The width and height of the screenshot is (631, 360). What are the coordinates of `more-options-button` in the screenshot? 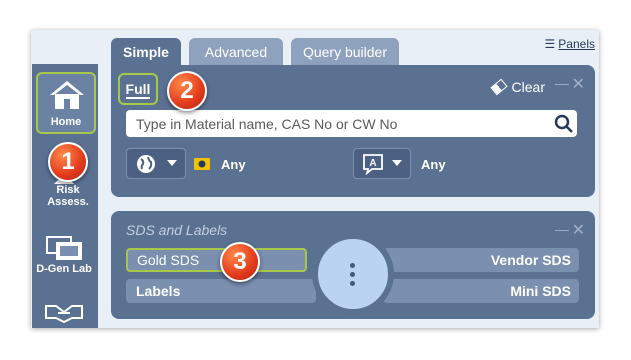 It's located at (353, 274).